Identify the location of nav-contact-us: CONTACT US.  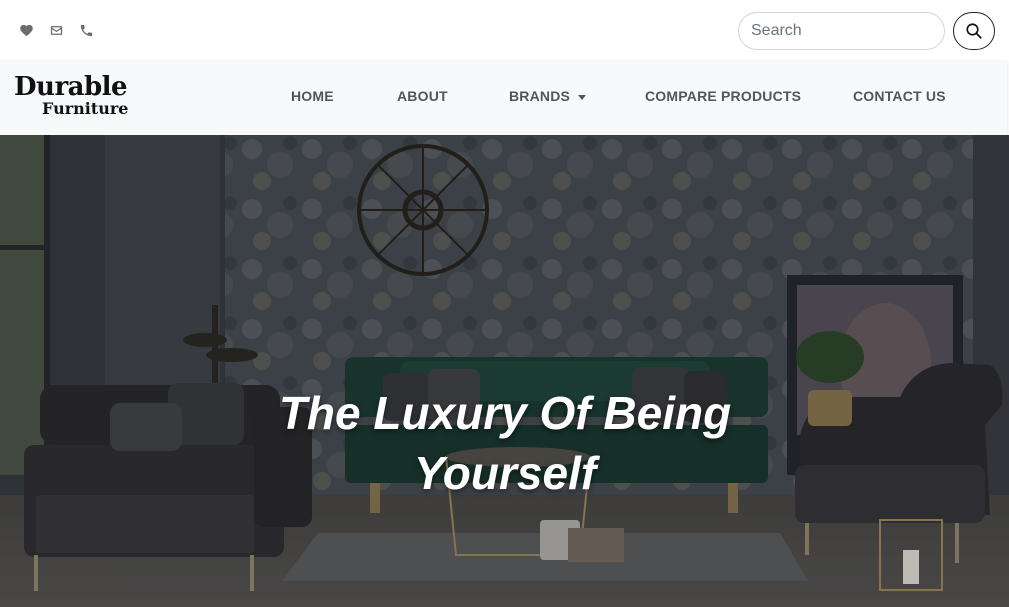
(899, 96).